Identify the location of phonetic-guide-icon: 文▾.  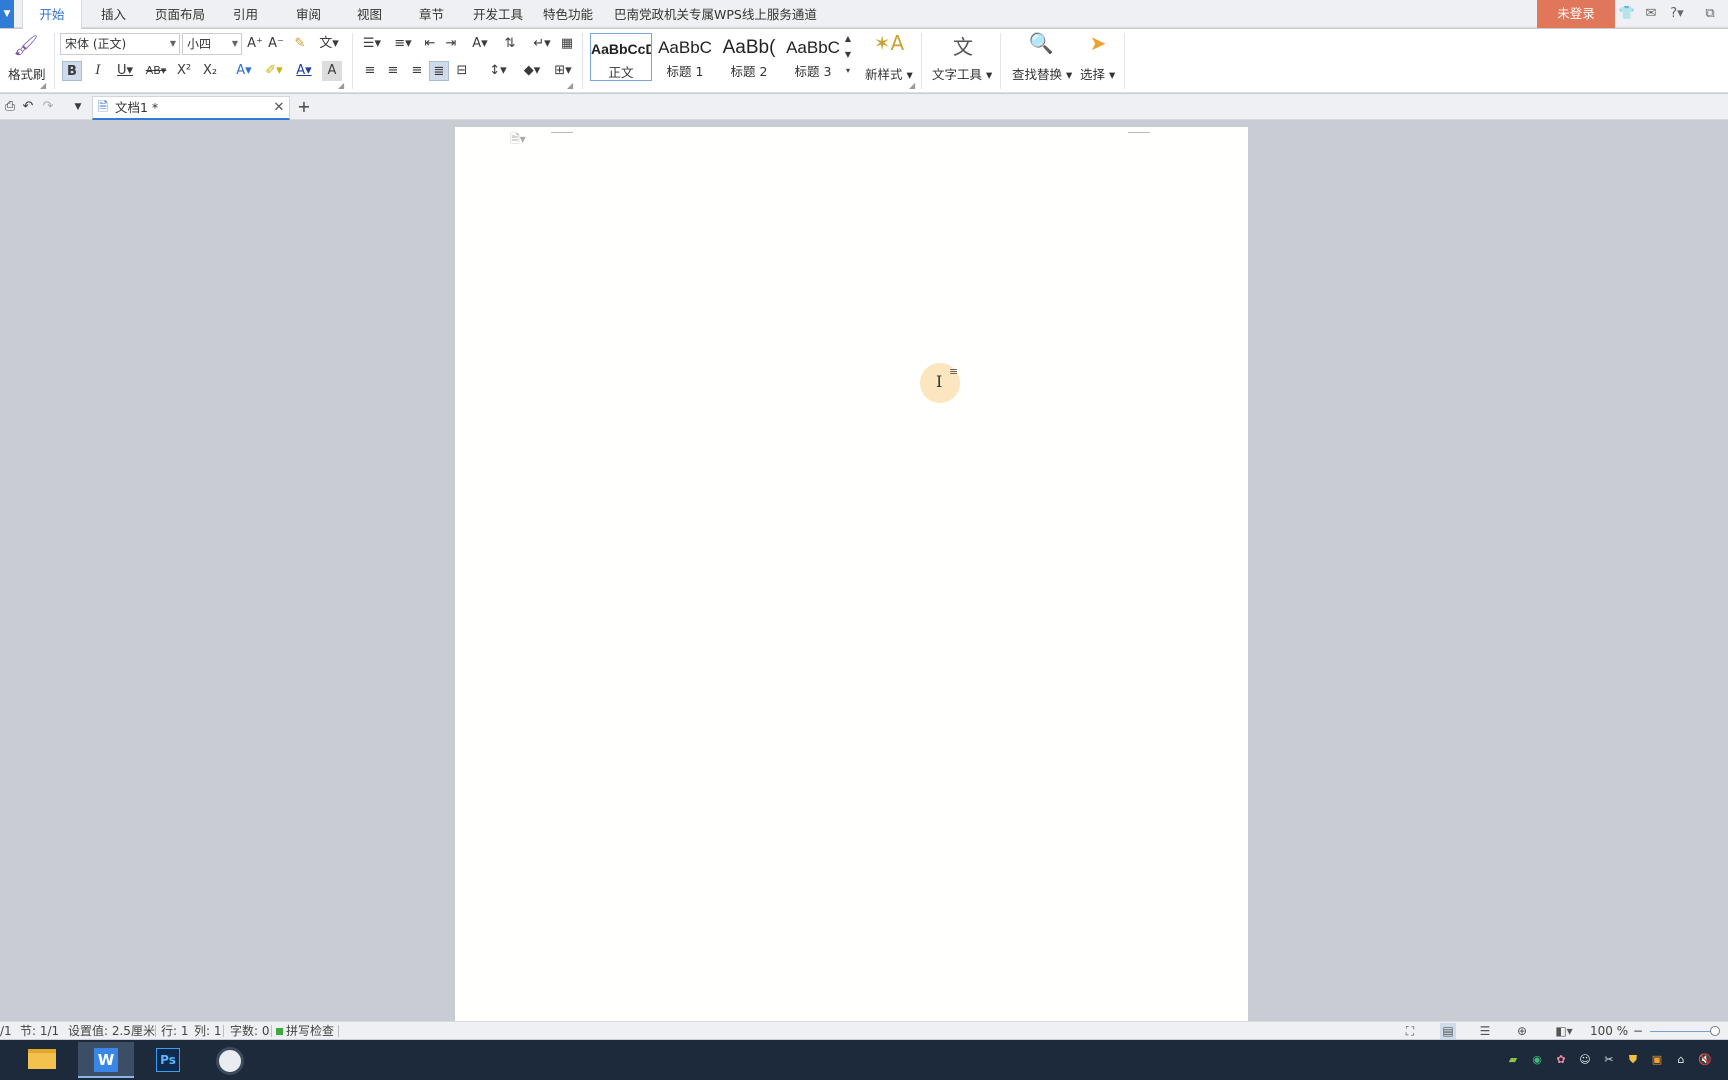
(329, 44).